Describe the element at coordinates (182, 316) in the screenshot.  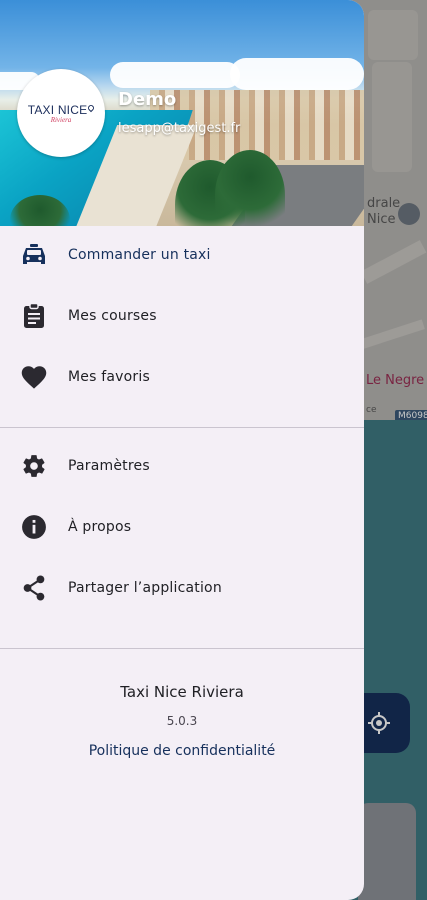
I see `menu-item-mes-courses: Mes courses` at that location.